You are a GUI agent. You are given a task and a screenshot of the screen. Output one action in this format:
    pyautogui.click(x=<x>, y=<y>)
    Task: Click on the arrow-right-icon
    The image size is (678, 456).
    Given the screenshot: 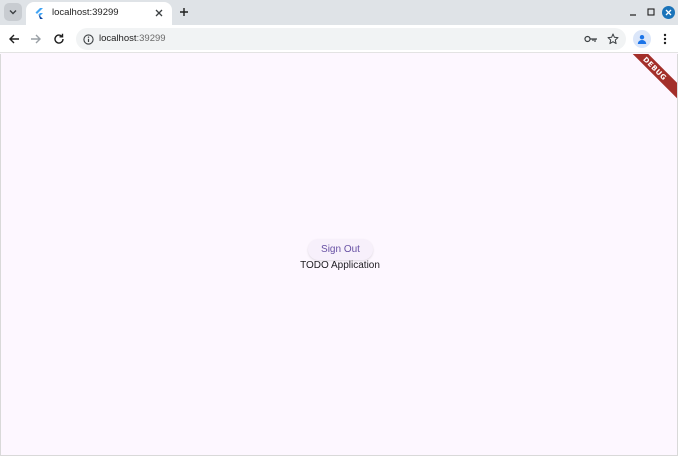 What is the action you would take?
    pyautogui.click(x=36, y=39)
    